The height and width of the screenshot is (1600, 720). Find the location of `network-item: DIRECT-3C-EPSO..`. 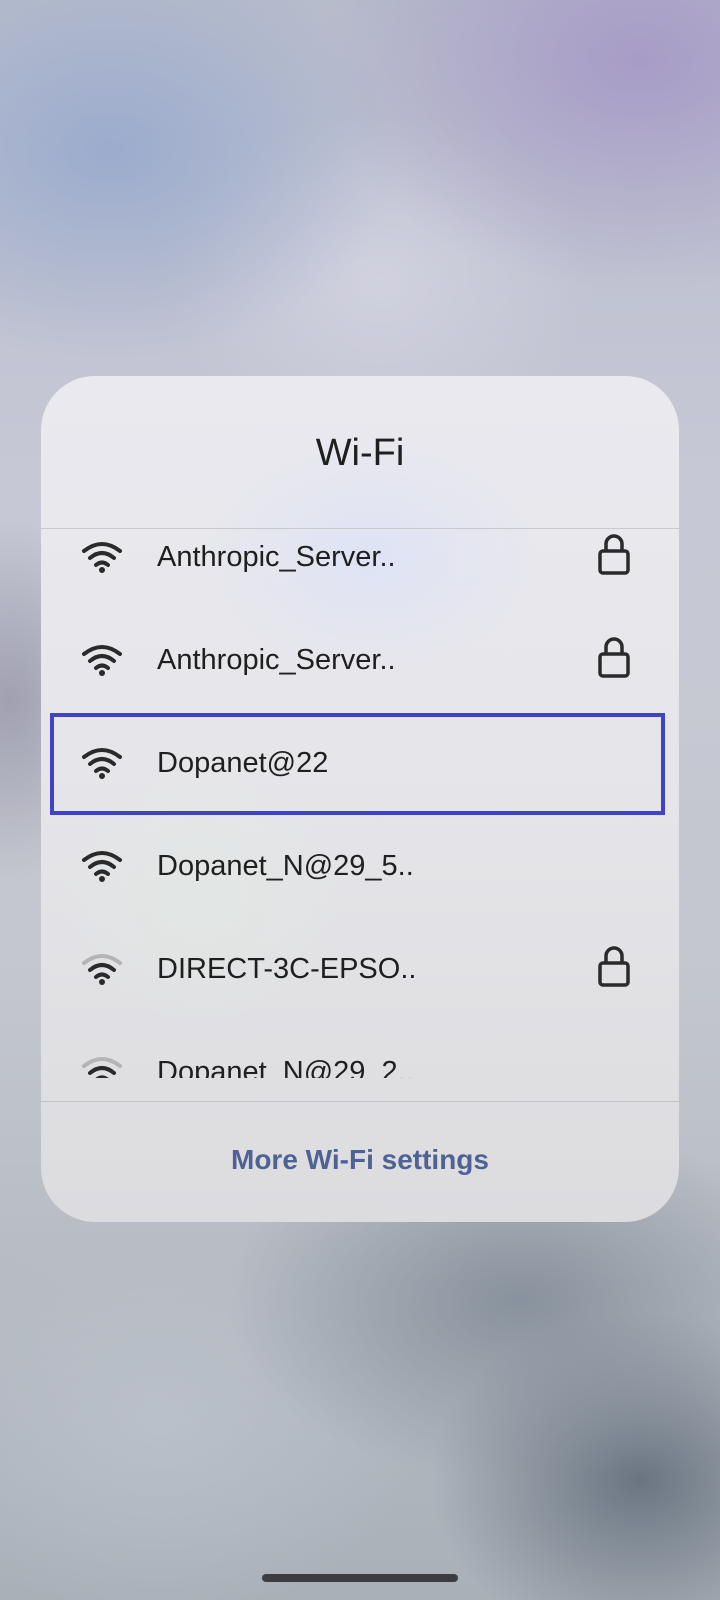

network-item: DIRECT-3C-EPSO.. is located at coordinates (360, 969).